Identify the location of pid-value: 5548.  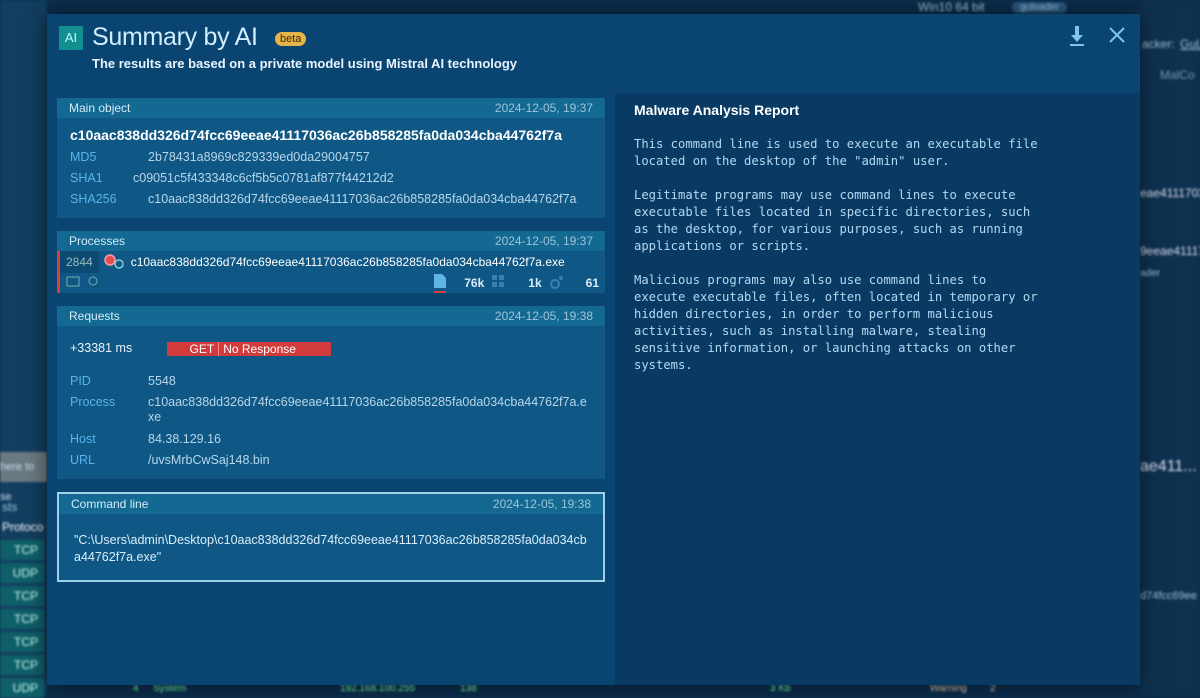
(162, 381).